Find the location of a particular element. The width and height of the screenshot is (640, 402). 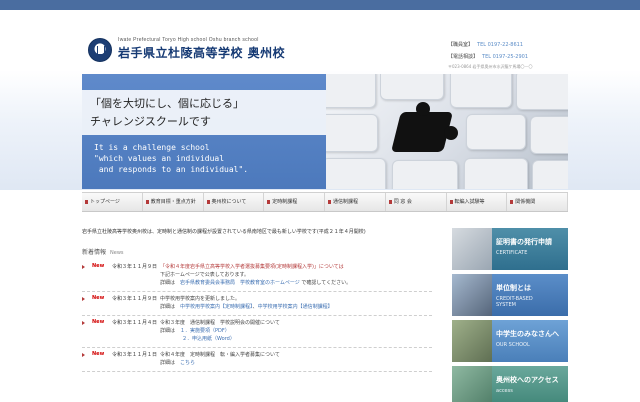

certificate-photo is located at coordinates (472, 249).